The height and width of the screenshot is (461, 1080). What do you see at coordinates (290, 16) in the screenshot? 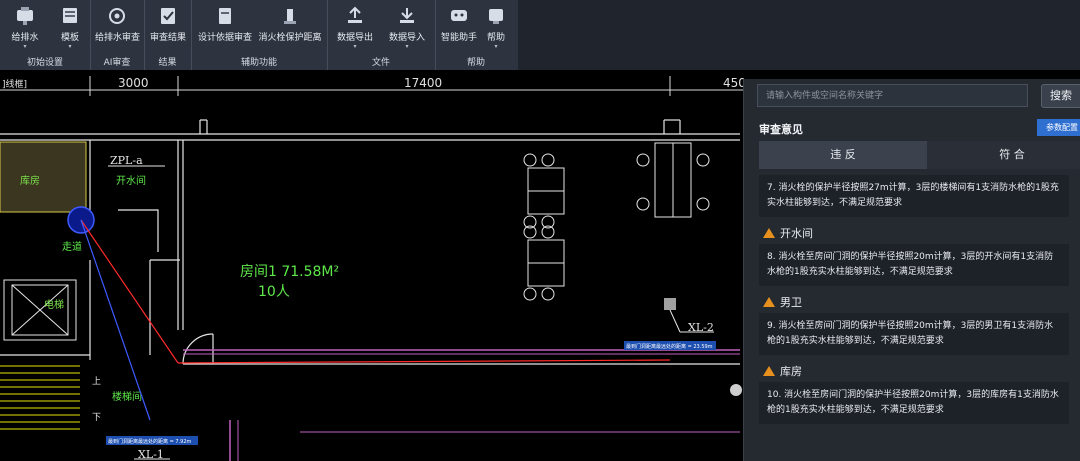
I see `hydrant-distance-icon` at bounding box center [290, 16].